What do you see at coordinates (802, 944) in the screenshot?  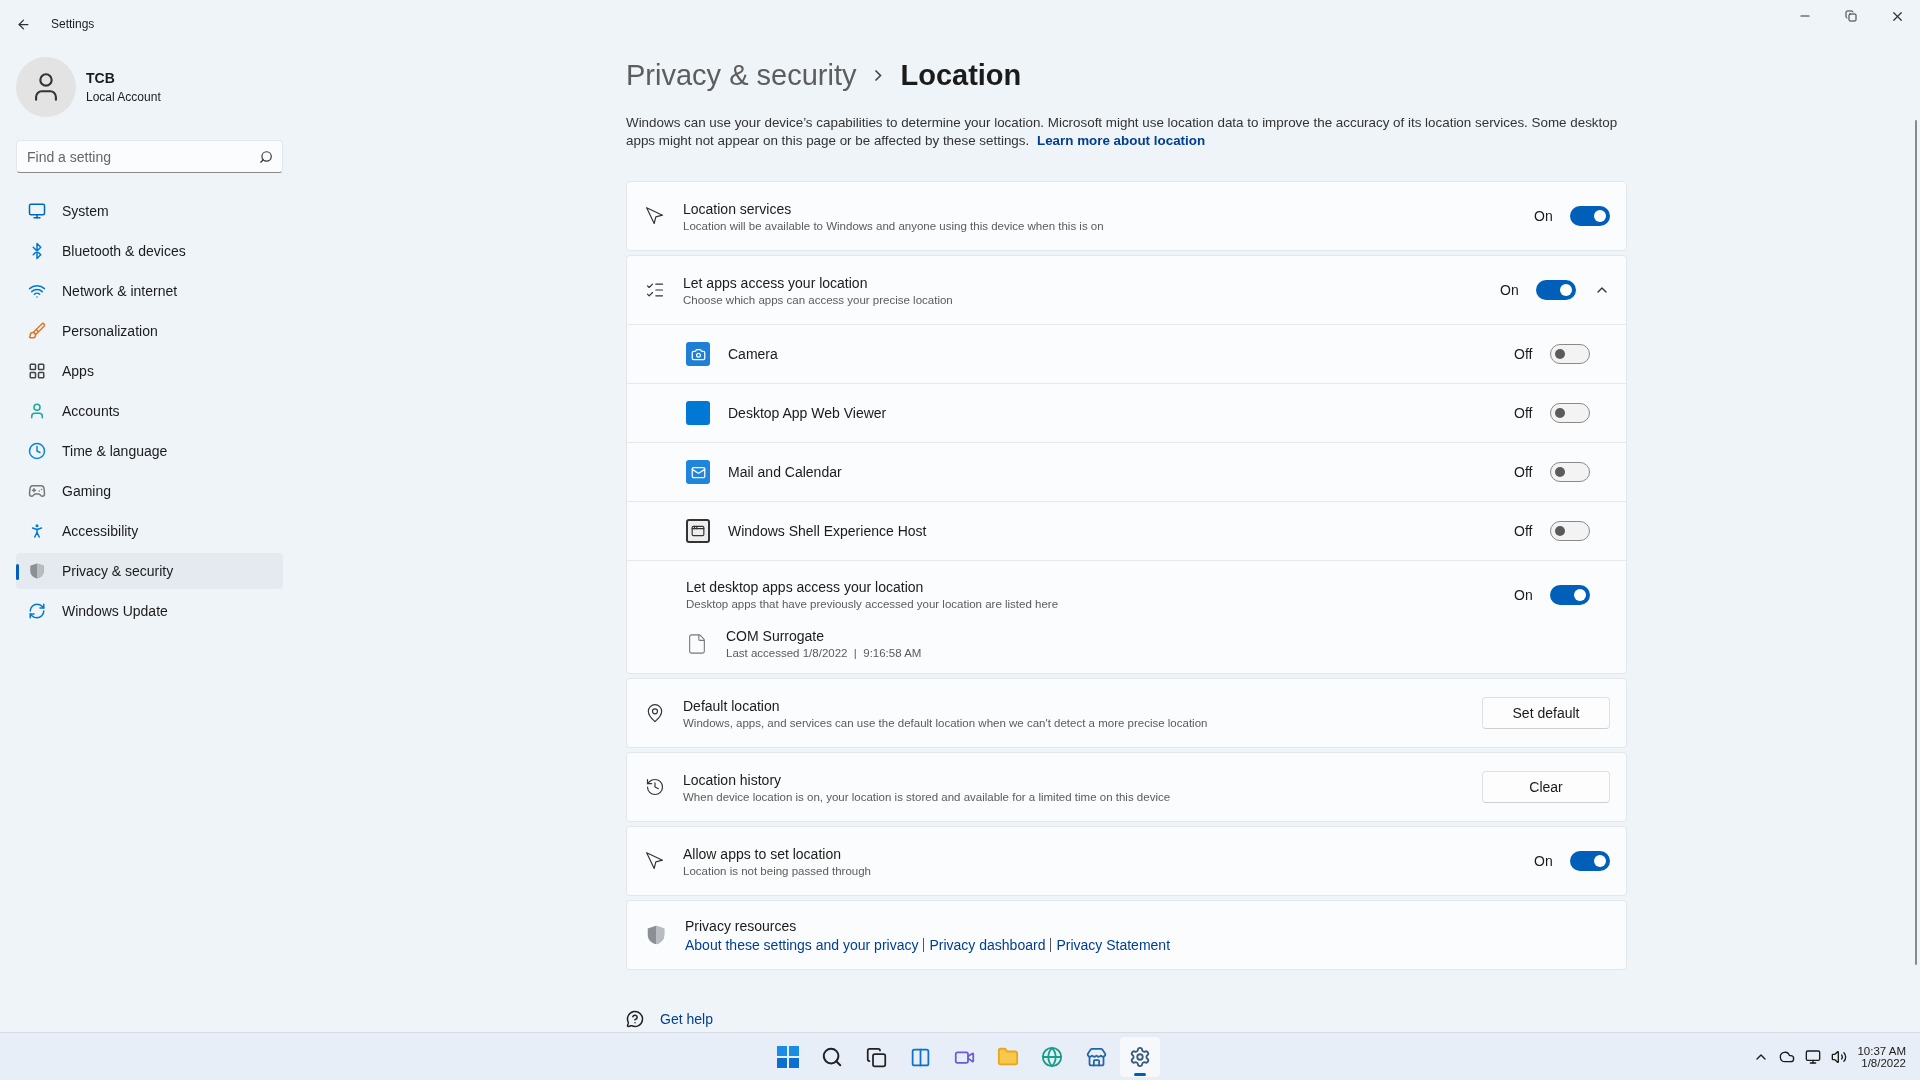 I see `privacy-link: About these settings and your privacy` at bounding box center [802, 944].